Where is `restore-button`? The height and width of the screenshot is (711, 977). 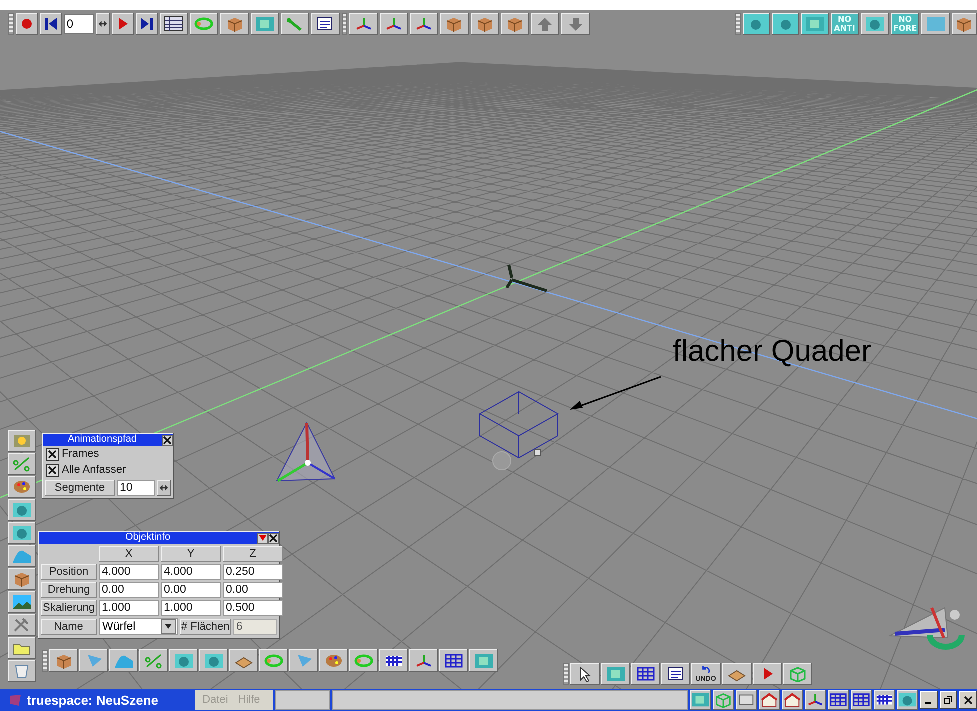 restore-button is located at coordinates (949, 700).